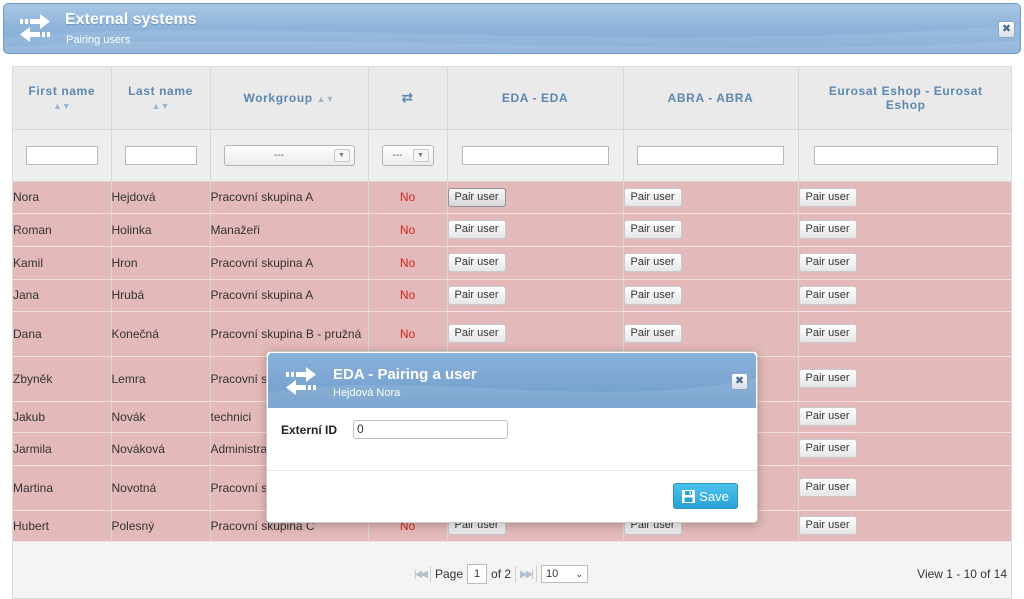  I want to click on first-name-cell: Martina, so click(62, 488).